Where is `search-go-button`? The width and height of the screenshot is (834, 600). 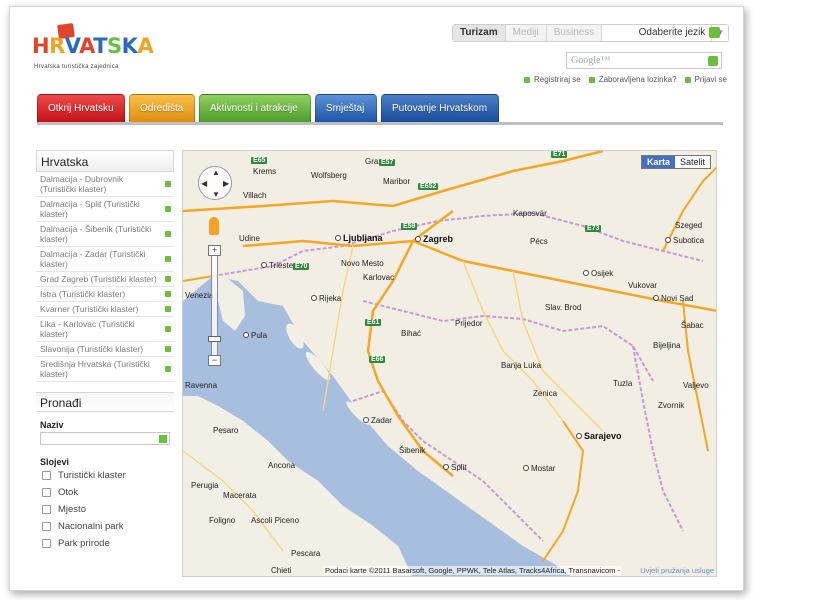 search-go-button is located at coordinates (713, 61).